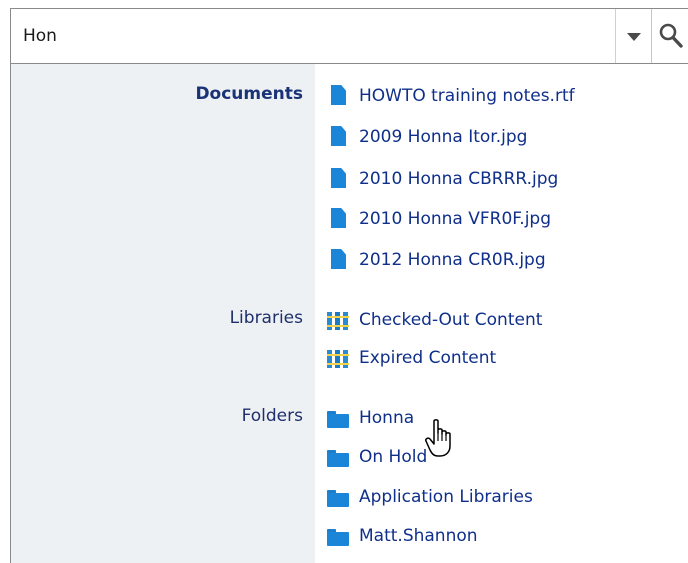  Describe the element at coordinates (451, 320) in the screenshot. I see `library-label: Checked-Out Content` at that location.